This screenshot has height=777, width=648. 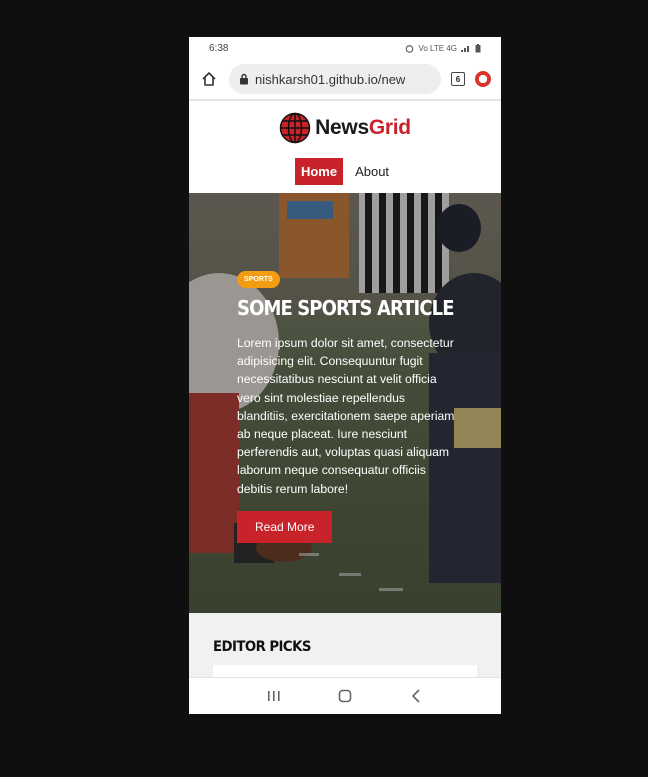 I want to click on site-logo: NewsGrid, so click(x=345, y=128).